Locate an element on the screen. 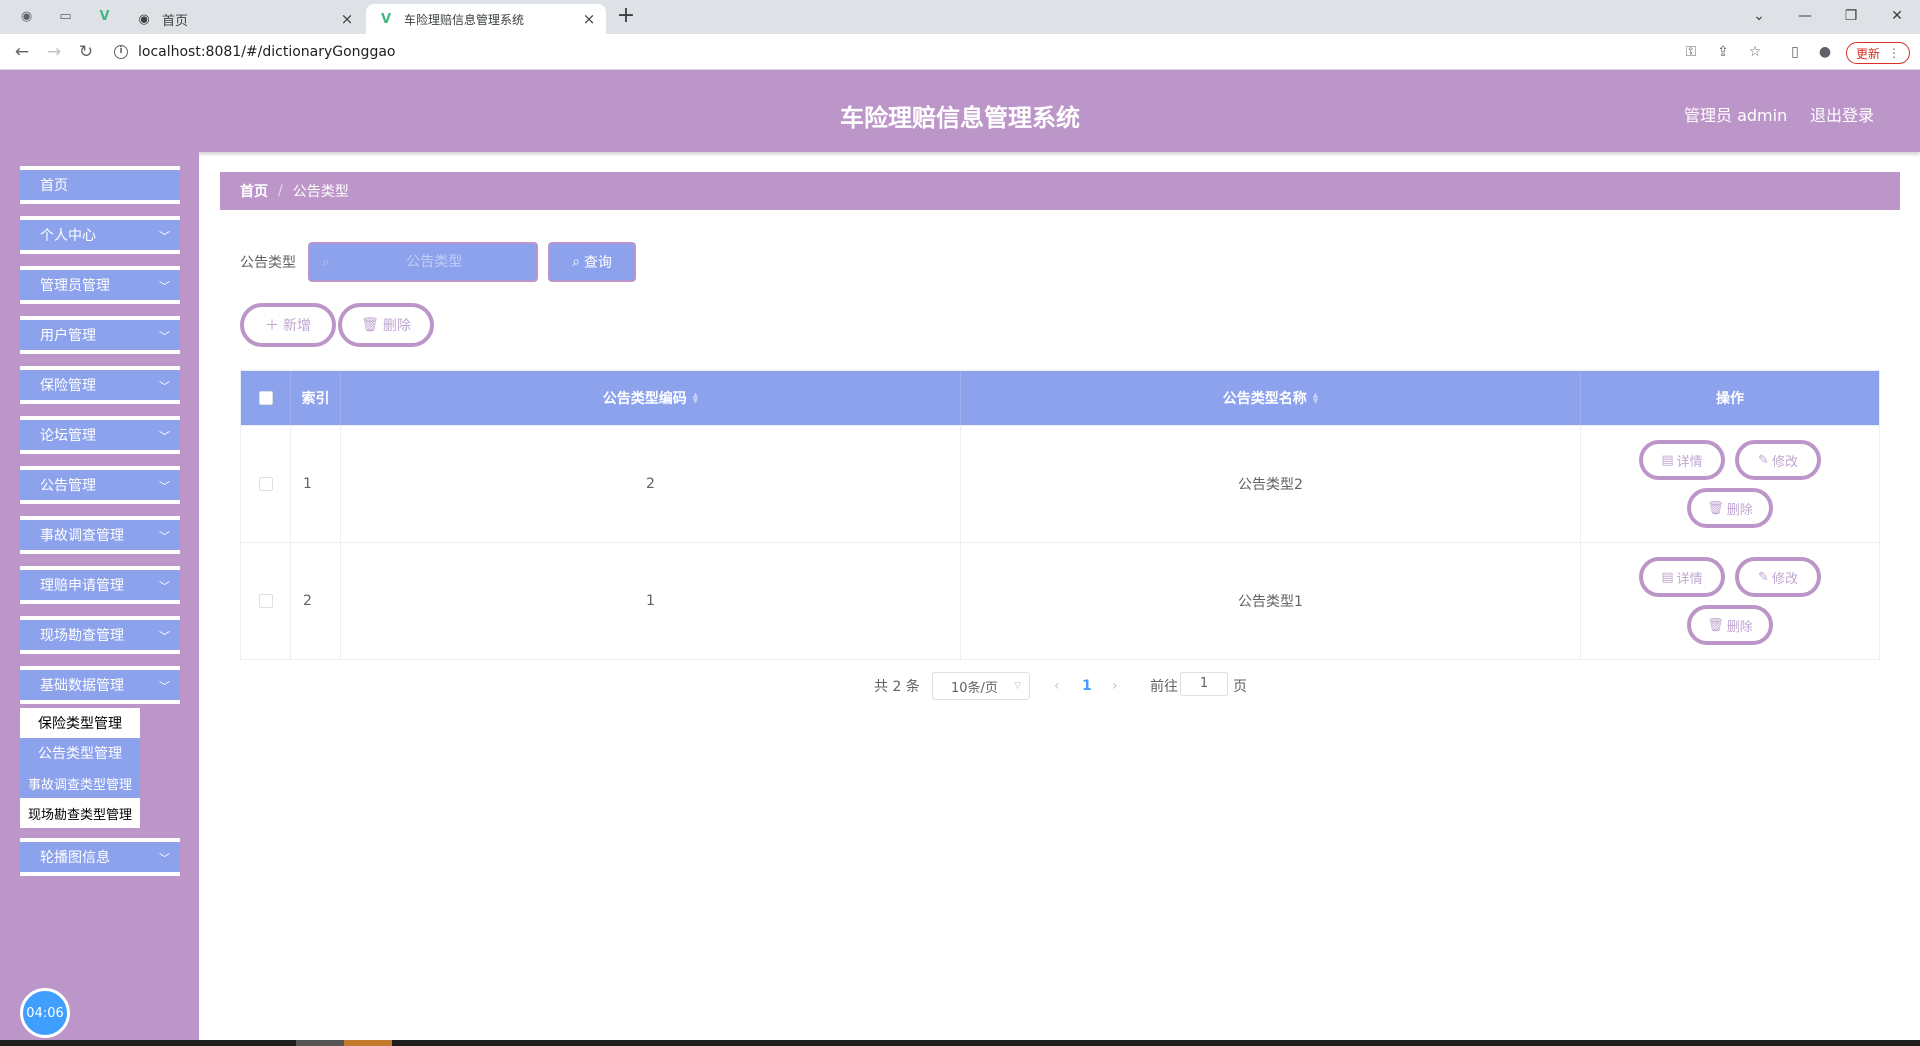  sidebar-item-home: 首页 is located at coordinates (100, 185).